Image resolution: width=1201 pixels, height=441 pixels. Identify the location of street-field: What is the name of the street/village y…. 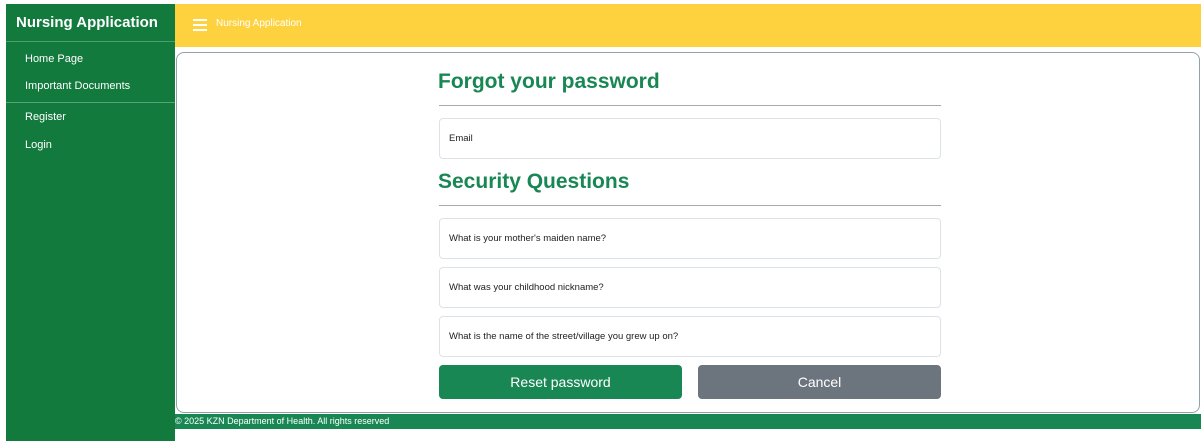
(690, 336).